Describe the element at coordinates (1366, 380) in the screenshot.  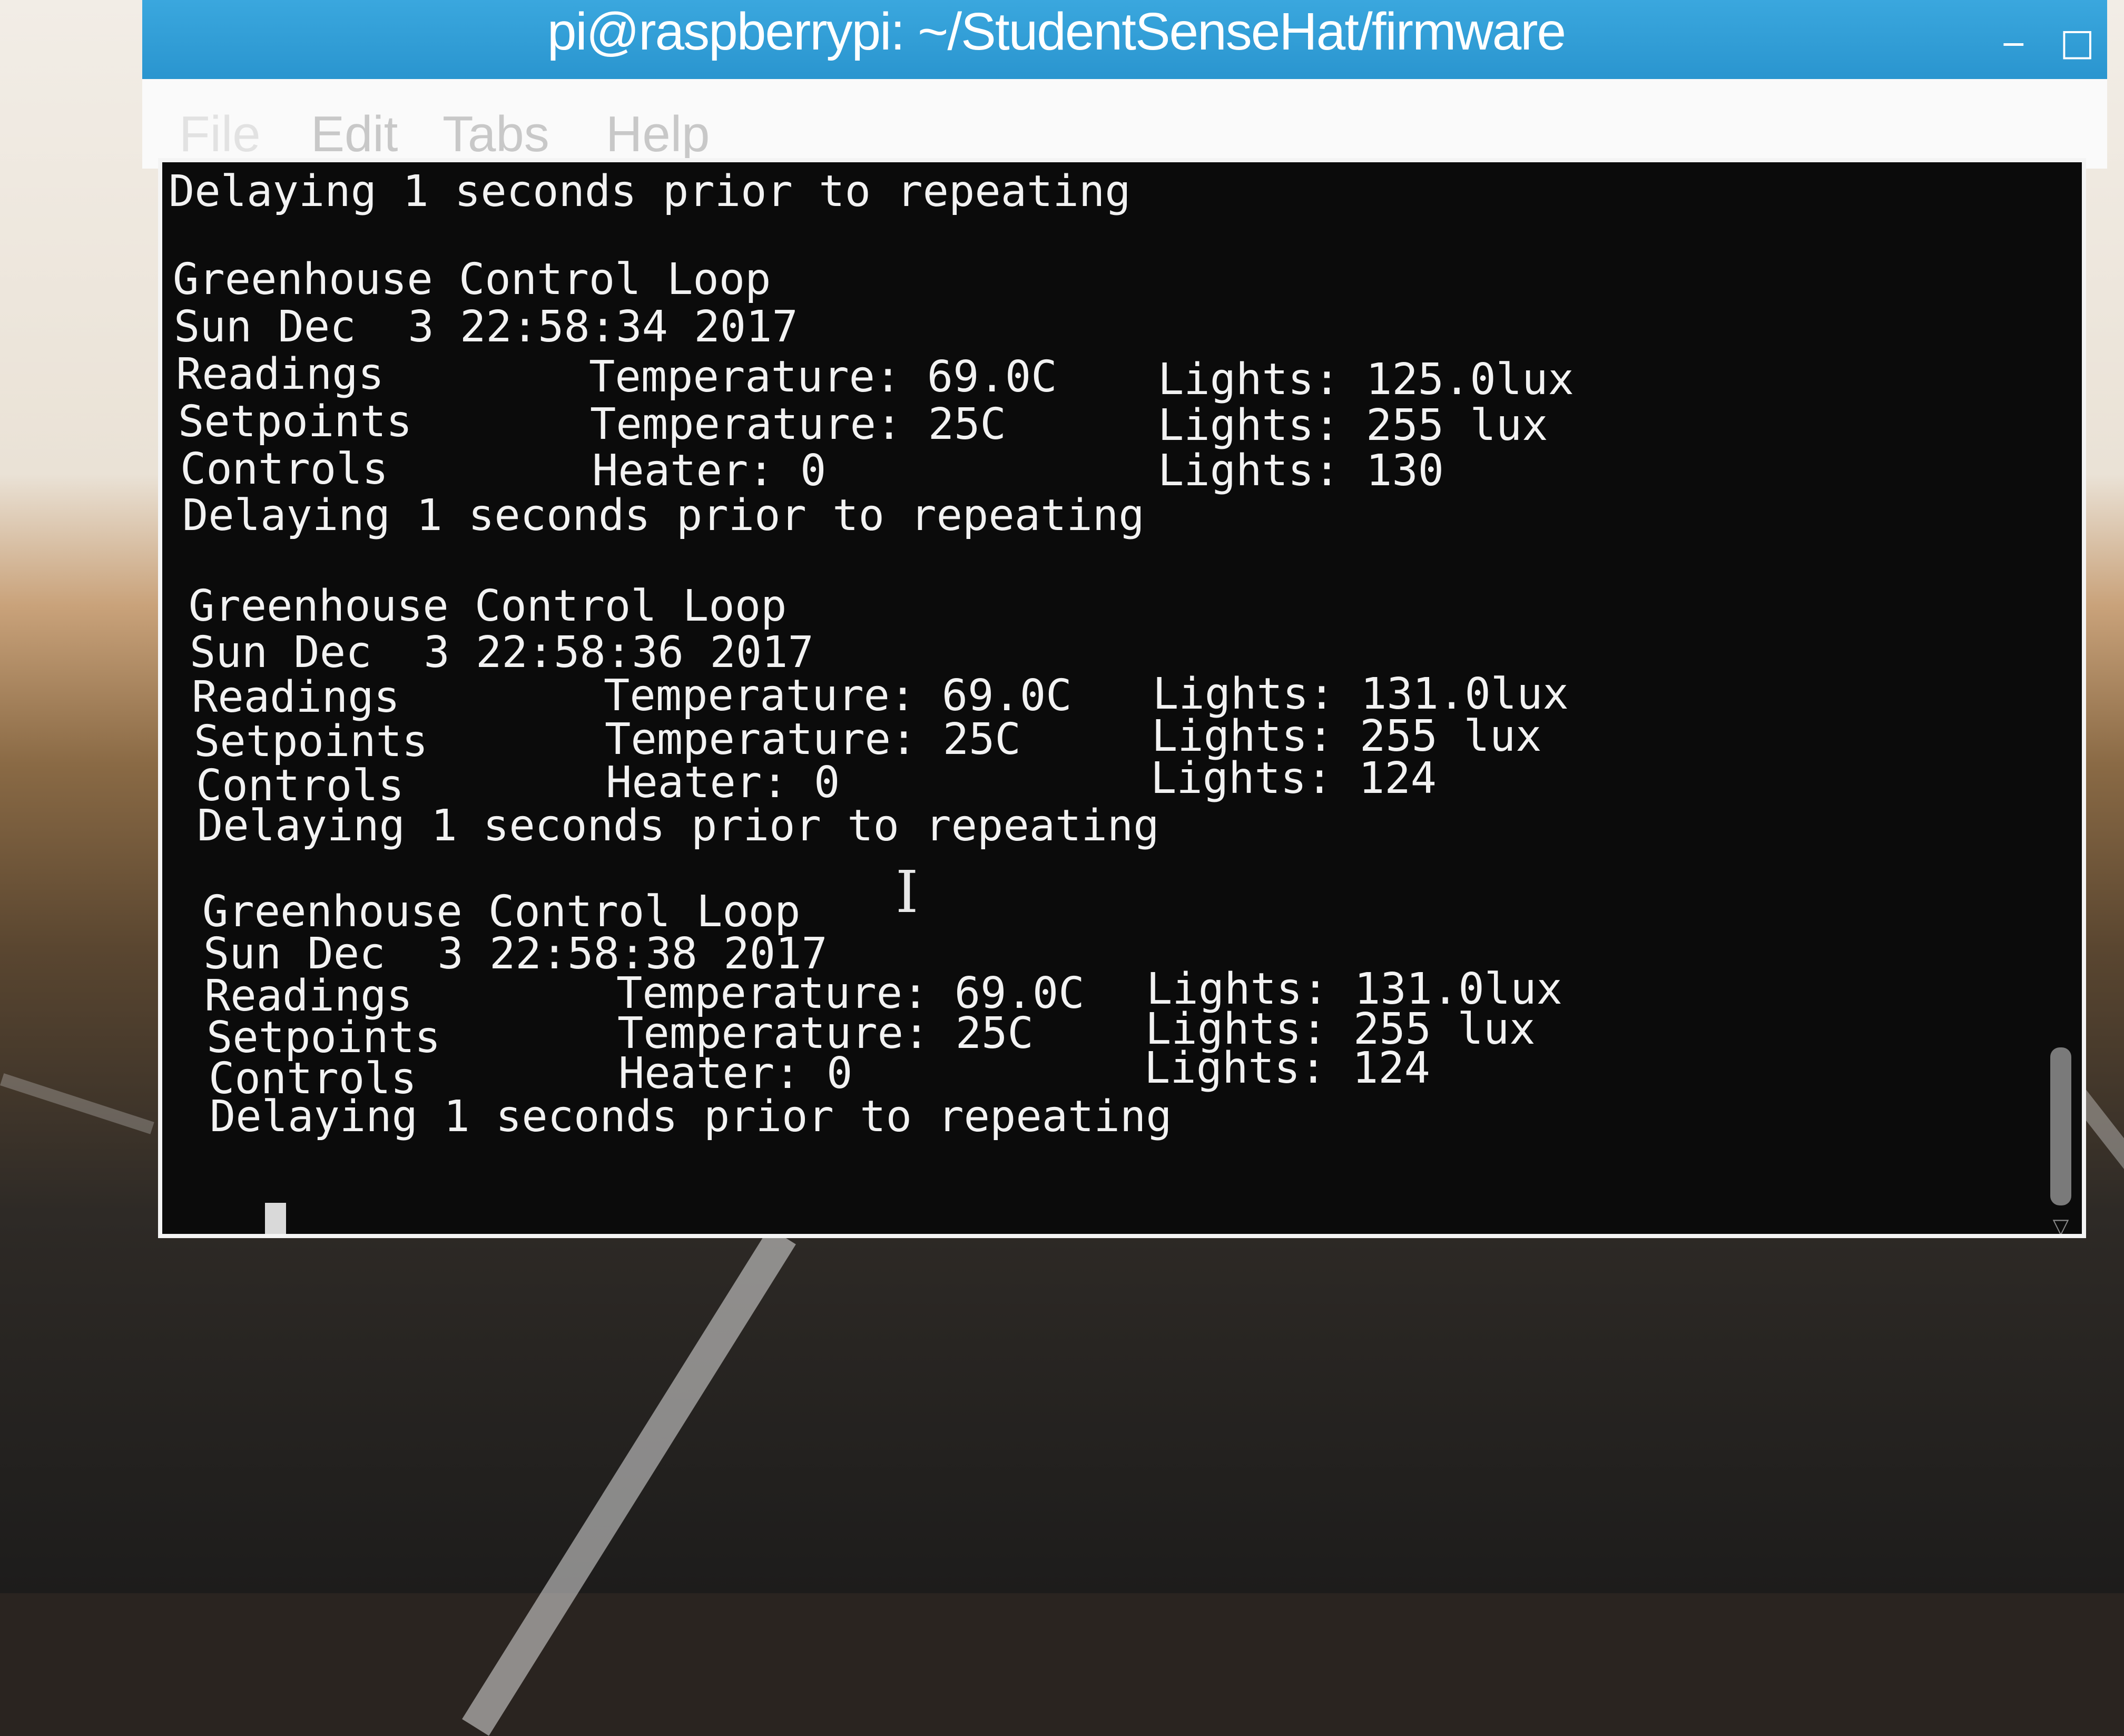
I see `readings-lights: Lights: 125.0lux` at that location.